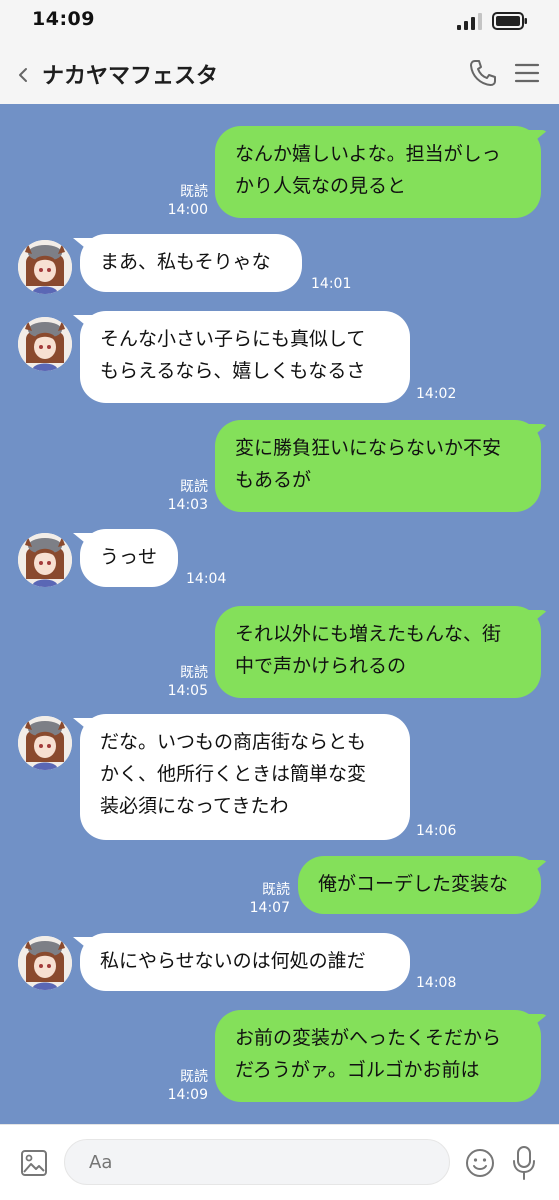 The image size is (559, 1200). I want to click on message-bubble: なんか嬉しいよな。担当がしっ かり人気なの見ると, so click(378, 172).